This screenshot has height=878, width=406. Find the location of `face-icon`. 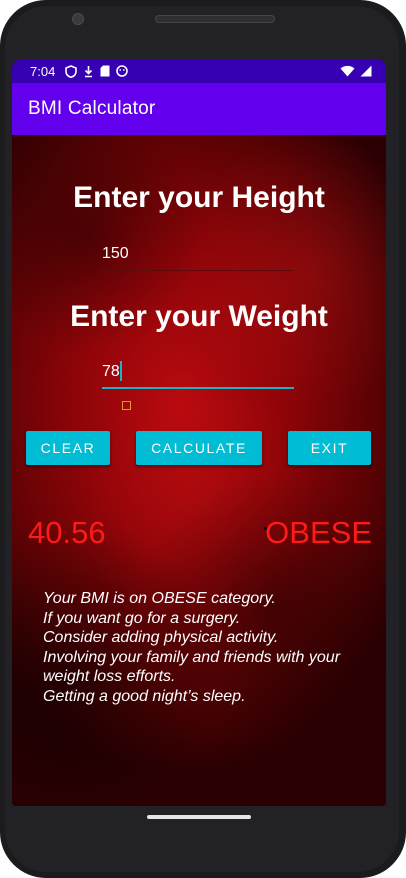

face-icon is located at coordinates (122, 71).